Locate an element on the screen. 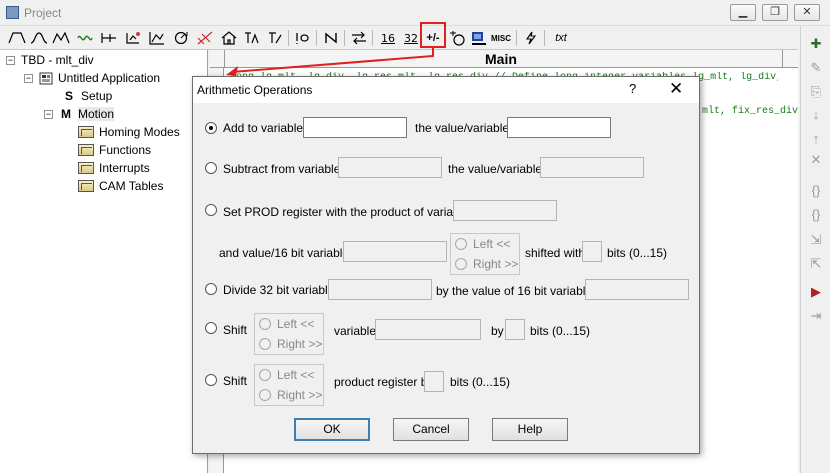 This screenshot has height=473, width=830. prod-bits-field is located at coordinates (592, 251).